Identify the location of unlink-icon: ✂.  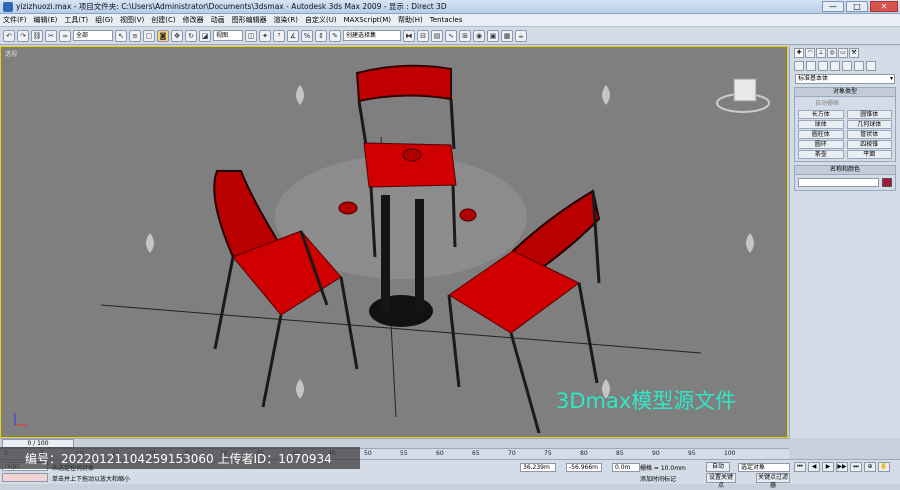
(51, 35).